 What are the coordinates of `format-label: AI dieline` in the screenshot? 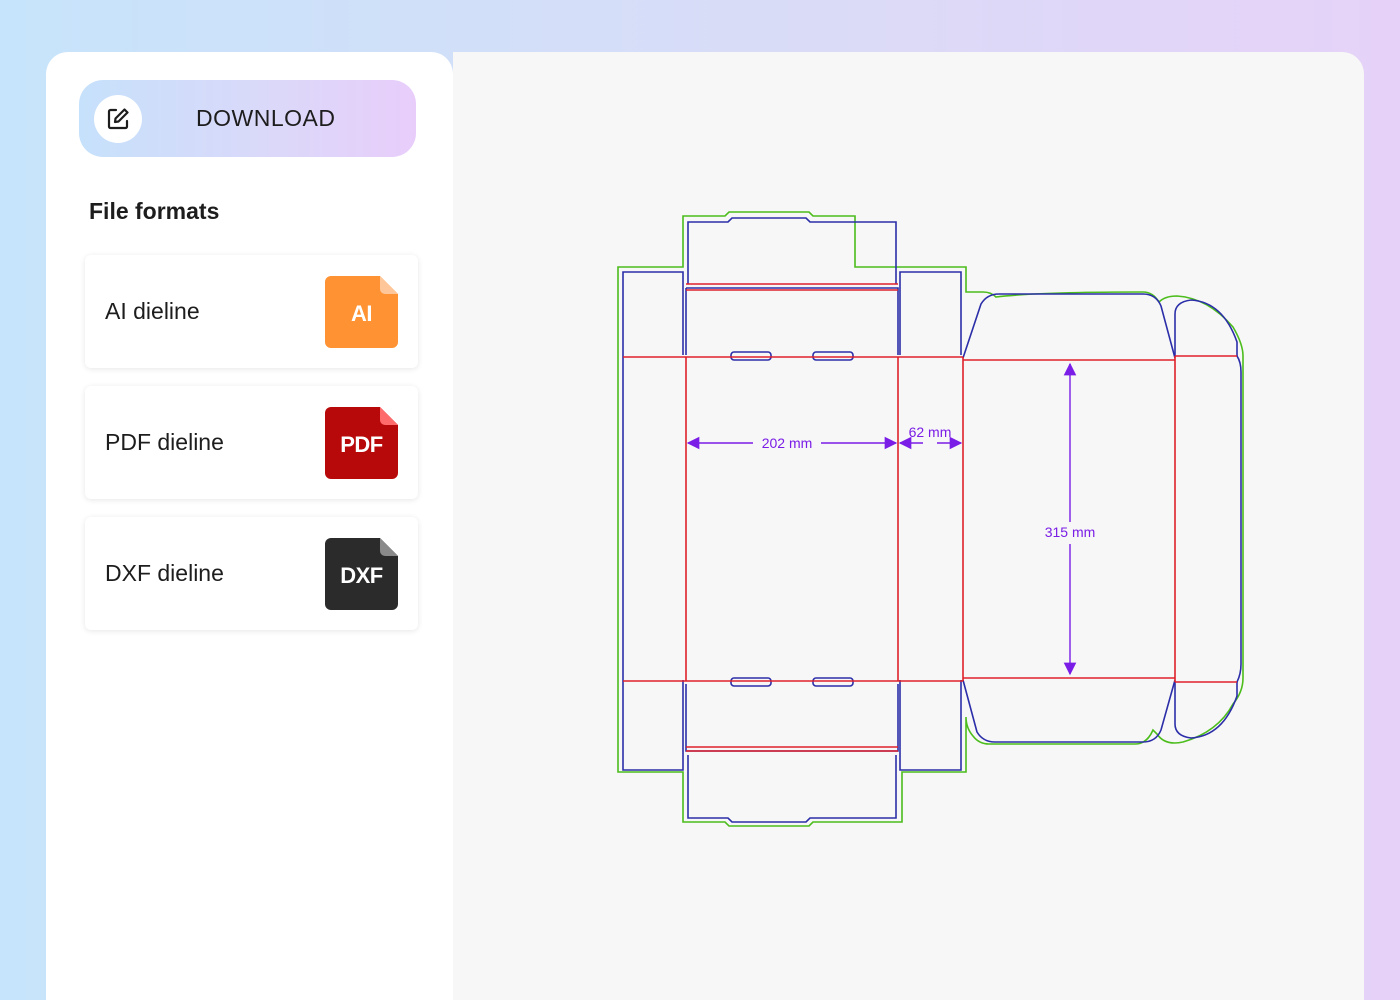 It's located at (152, 311).